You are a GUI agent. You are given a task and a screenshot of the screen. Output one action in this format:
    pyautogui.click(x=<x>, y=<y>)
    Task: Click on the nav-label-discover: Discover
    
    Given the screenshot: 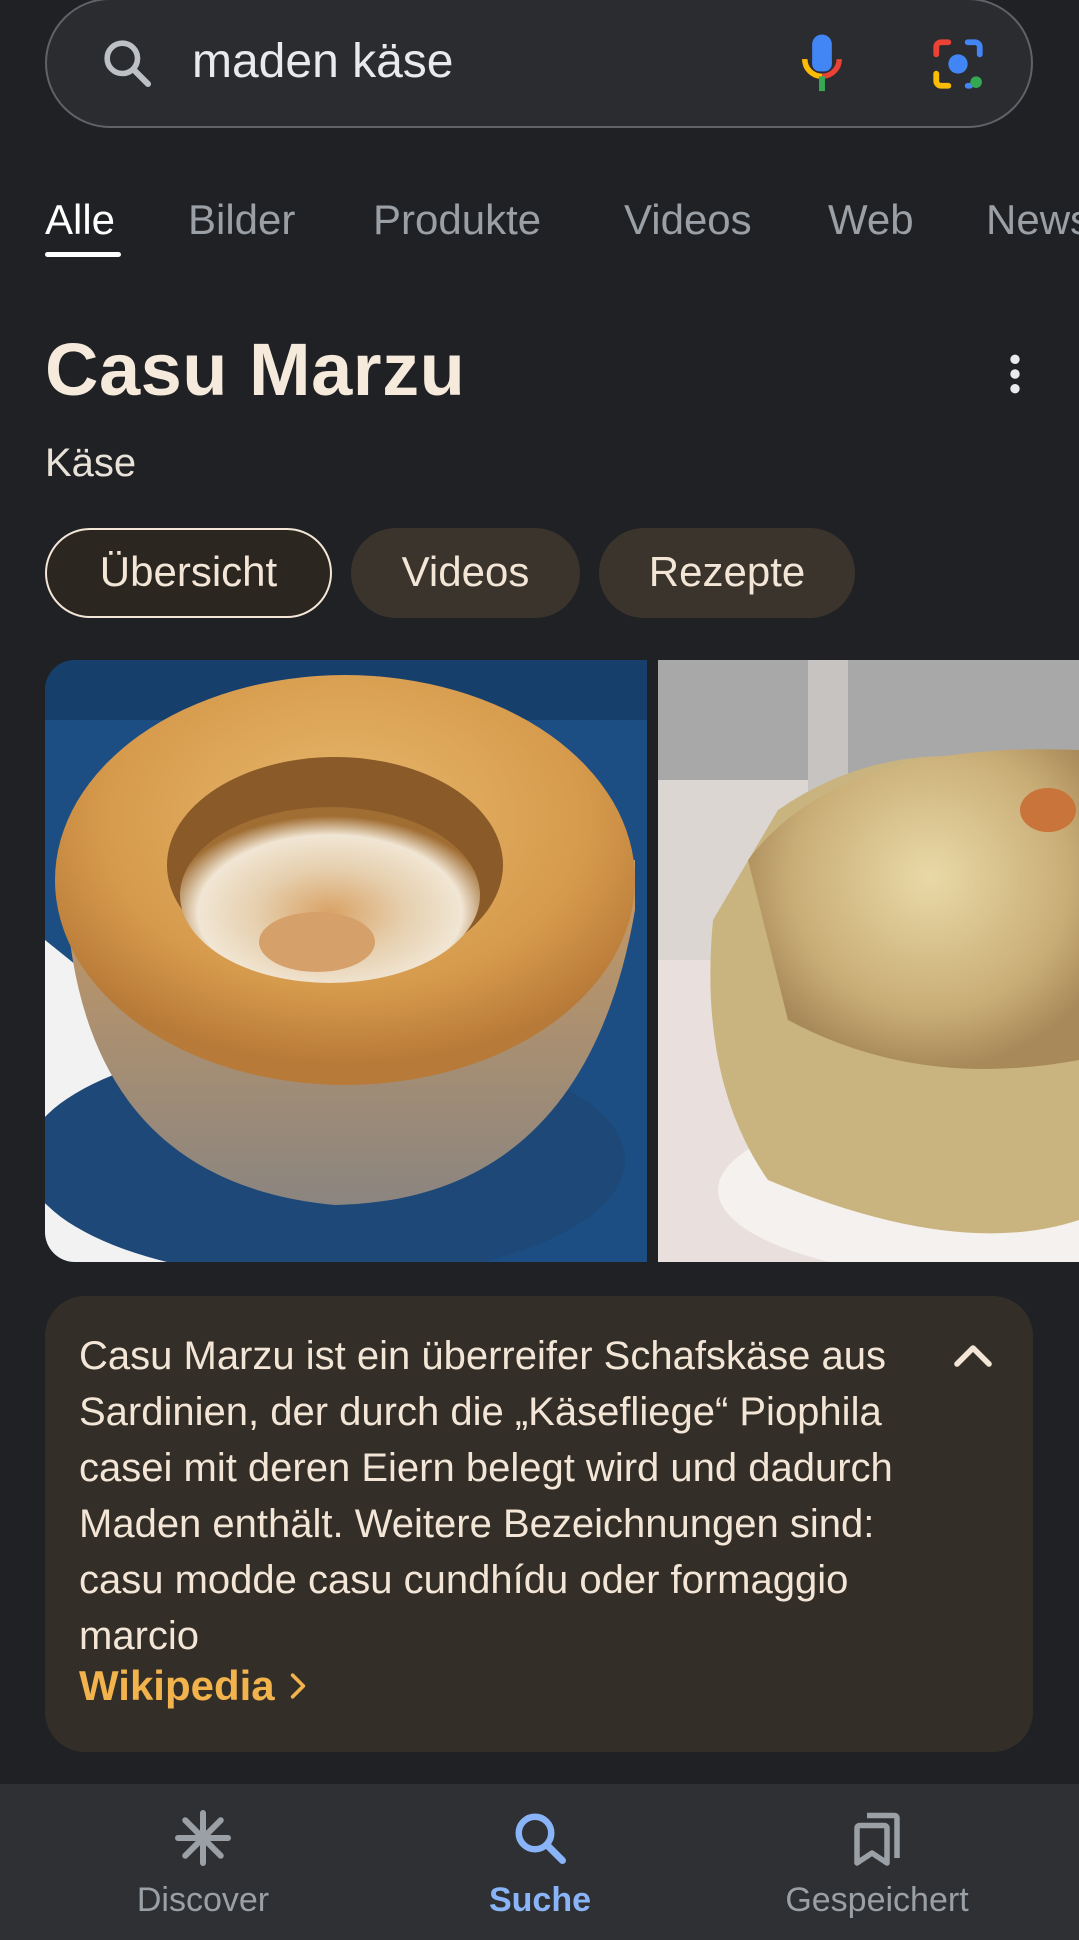 What is the action you would take?
    pyautogui.click(x=203, y=1900)
    